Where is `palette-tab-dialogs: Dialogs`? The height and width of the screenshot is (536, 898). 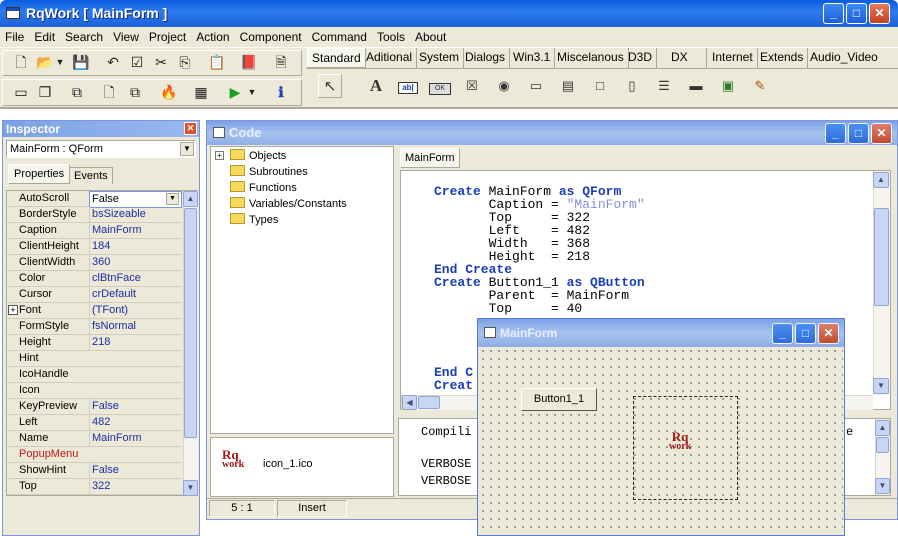 palette-tab-dialogs: Dialogs is located at coordinates (486, 58).